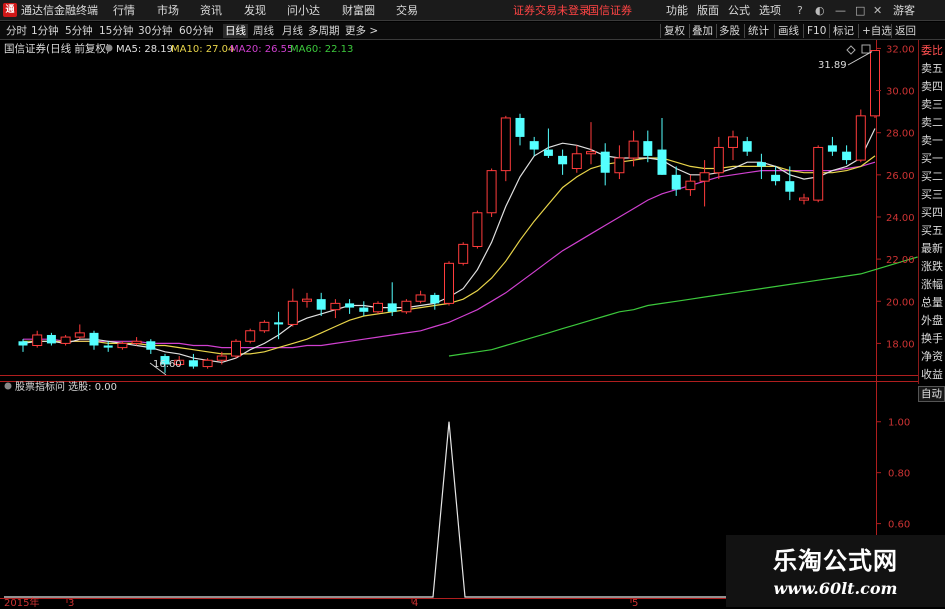 The image size is (945, 609). I want to click on restore-rights-button: 复权, so click(674, 31).